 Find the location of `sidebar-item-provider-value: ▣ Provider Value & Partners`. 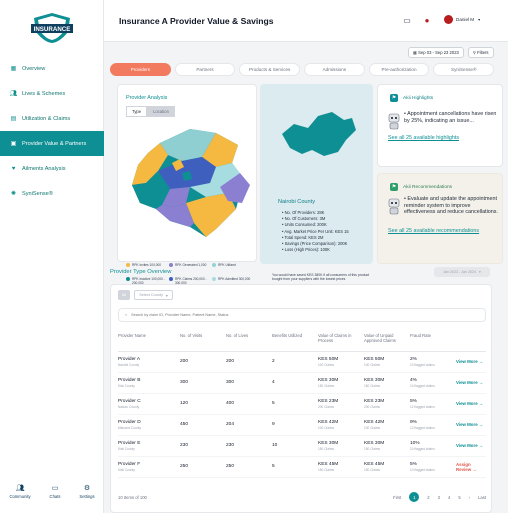

sidebar-item-provider-value: ▣ Provider Value & Partners is located at coordinates (52, 143).